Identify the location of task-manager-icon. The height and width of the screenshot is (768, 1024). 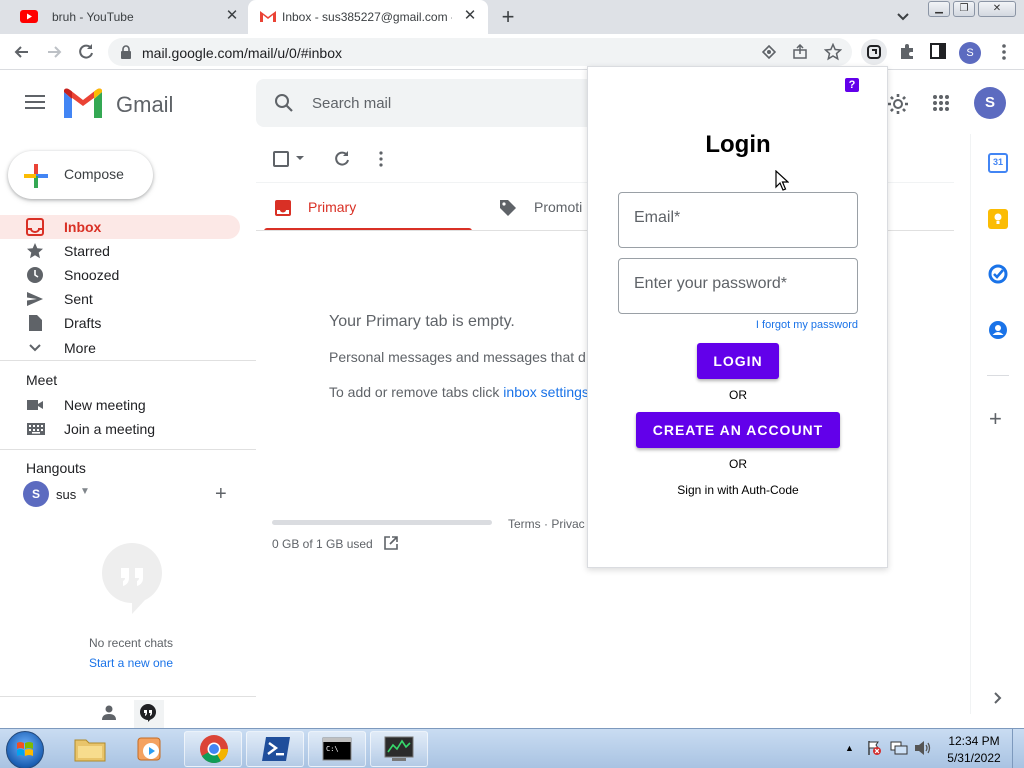
(399, 749).